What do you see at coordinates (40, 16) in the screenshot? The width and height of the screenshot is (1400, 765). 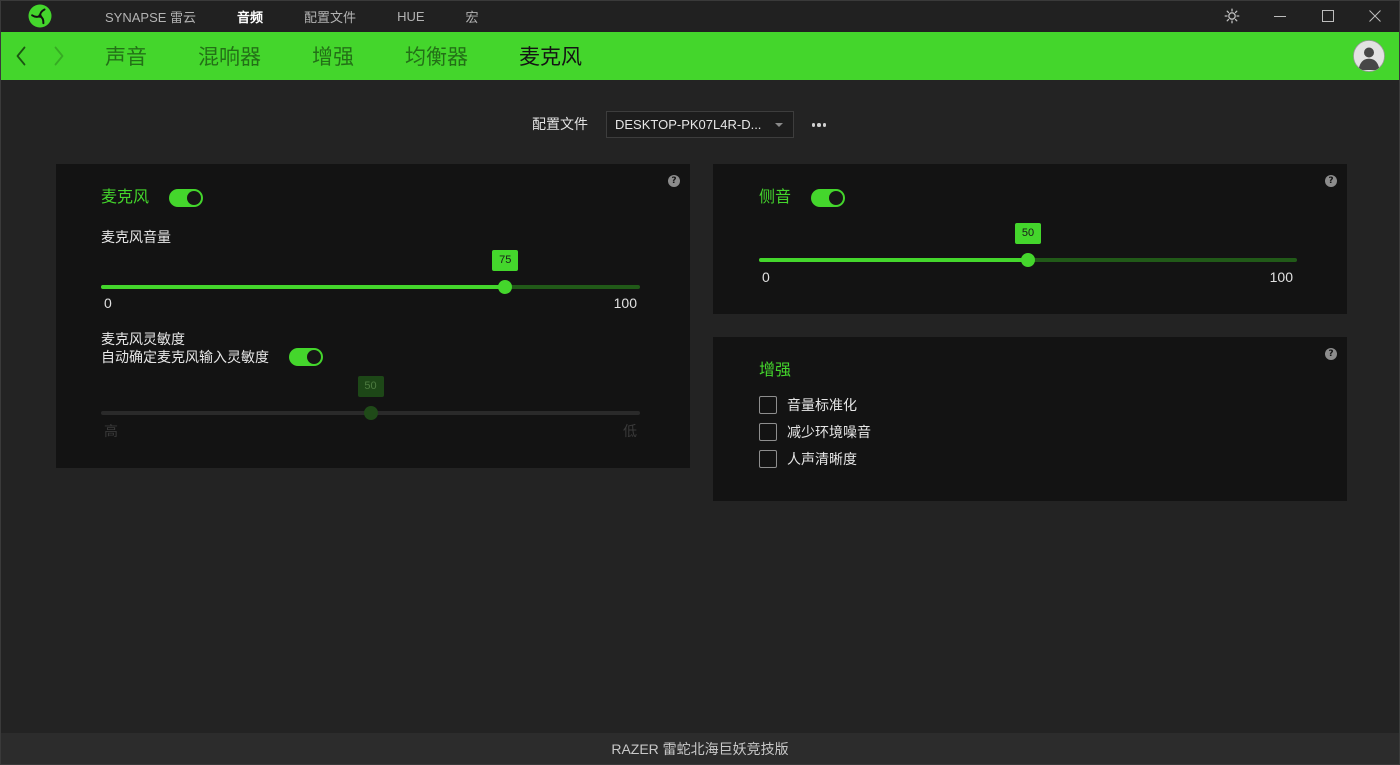 I see `razer-logo-icon` at bounding box center [40, 16].